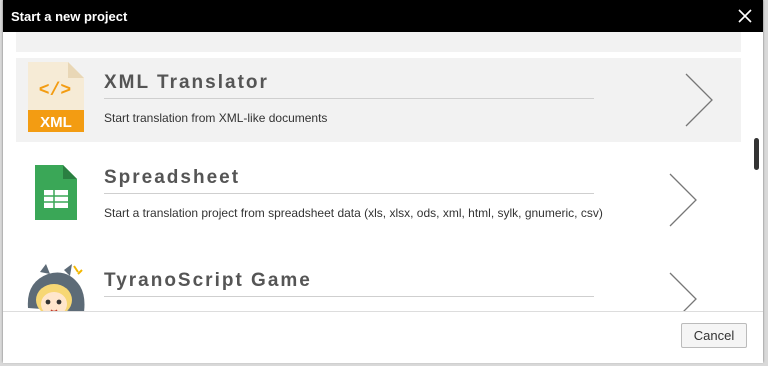  What do you see at coordinates (378, 42) in the screenshot?
I see `list-item-partial` at bounding box center [378, 42].